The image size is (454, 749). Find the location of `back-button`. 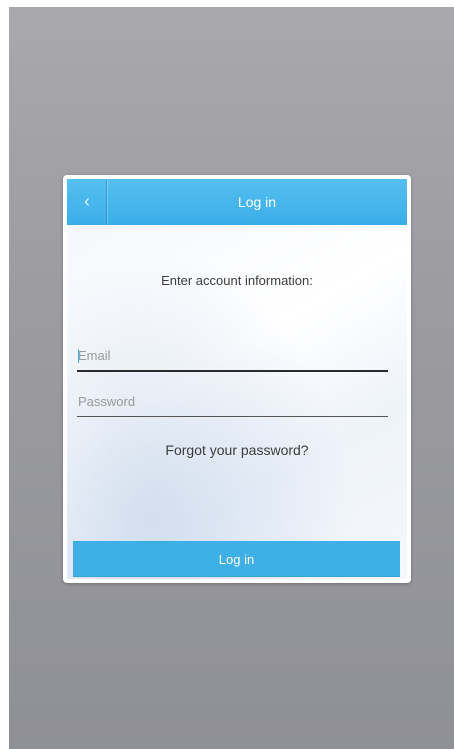

back-button is located at coordinates (87, 202).